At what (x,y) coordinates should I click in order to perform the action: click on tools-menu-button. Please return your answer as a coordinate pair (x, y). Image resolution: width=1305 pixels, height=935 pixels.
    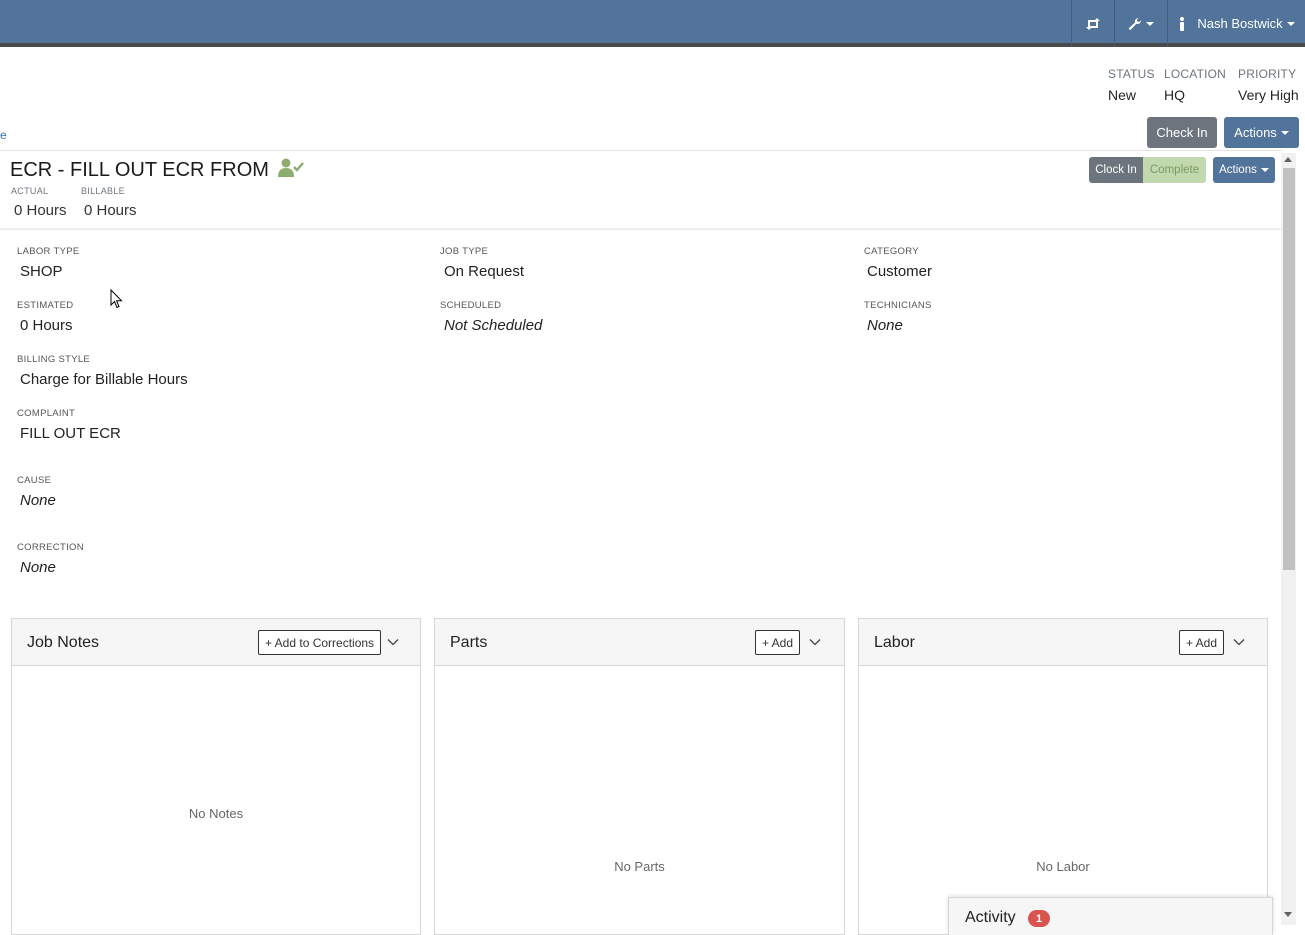
    Looking at the image, I should click on (1141, 23).